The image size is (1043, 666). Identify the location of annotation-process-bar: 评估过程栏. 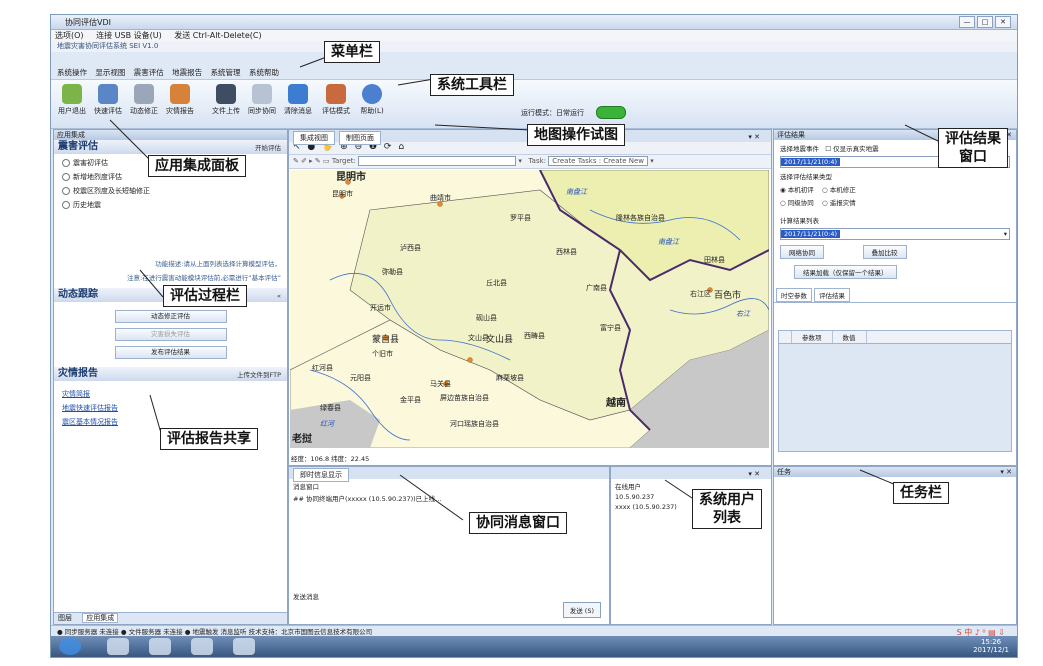
(205, 296).